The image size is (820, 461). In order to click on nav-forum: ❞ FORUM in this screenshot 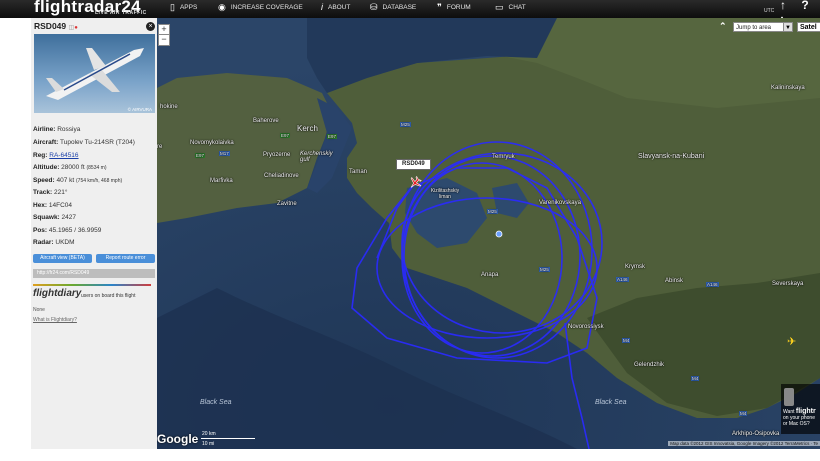, I will do `click(454, 7)`.